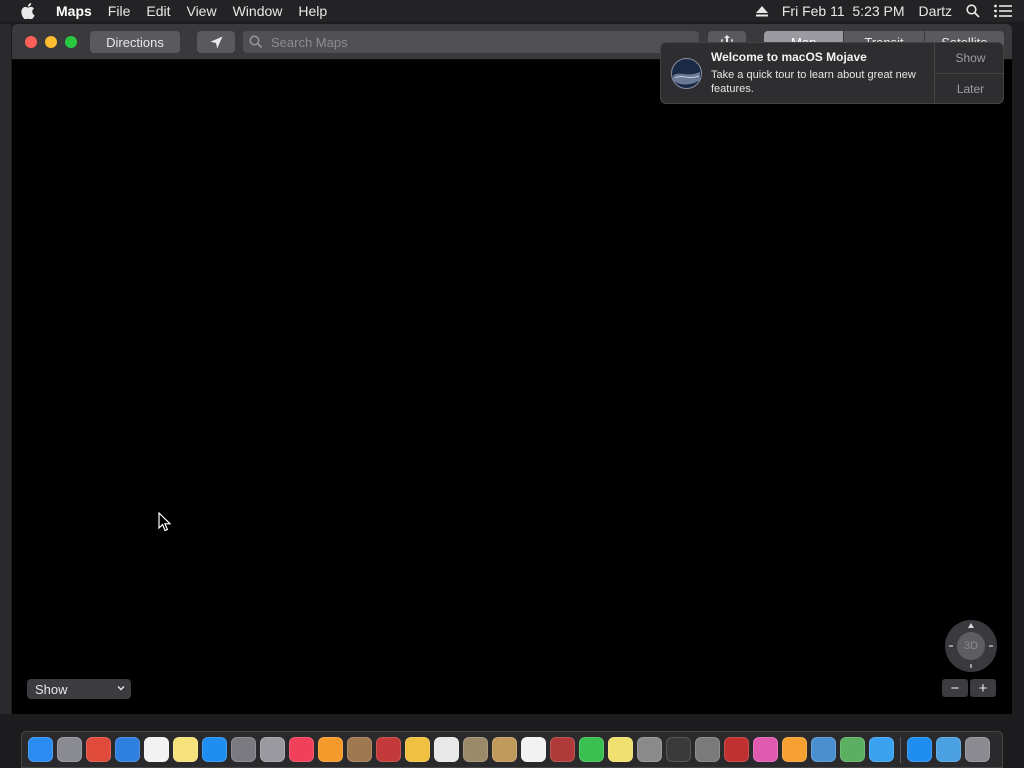 The image size is (1024, 768). What do you see at coordinates (165, 522) in the screenshot?
I see `mouse-pointer-icon` at bounding box center [165, 522].